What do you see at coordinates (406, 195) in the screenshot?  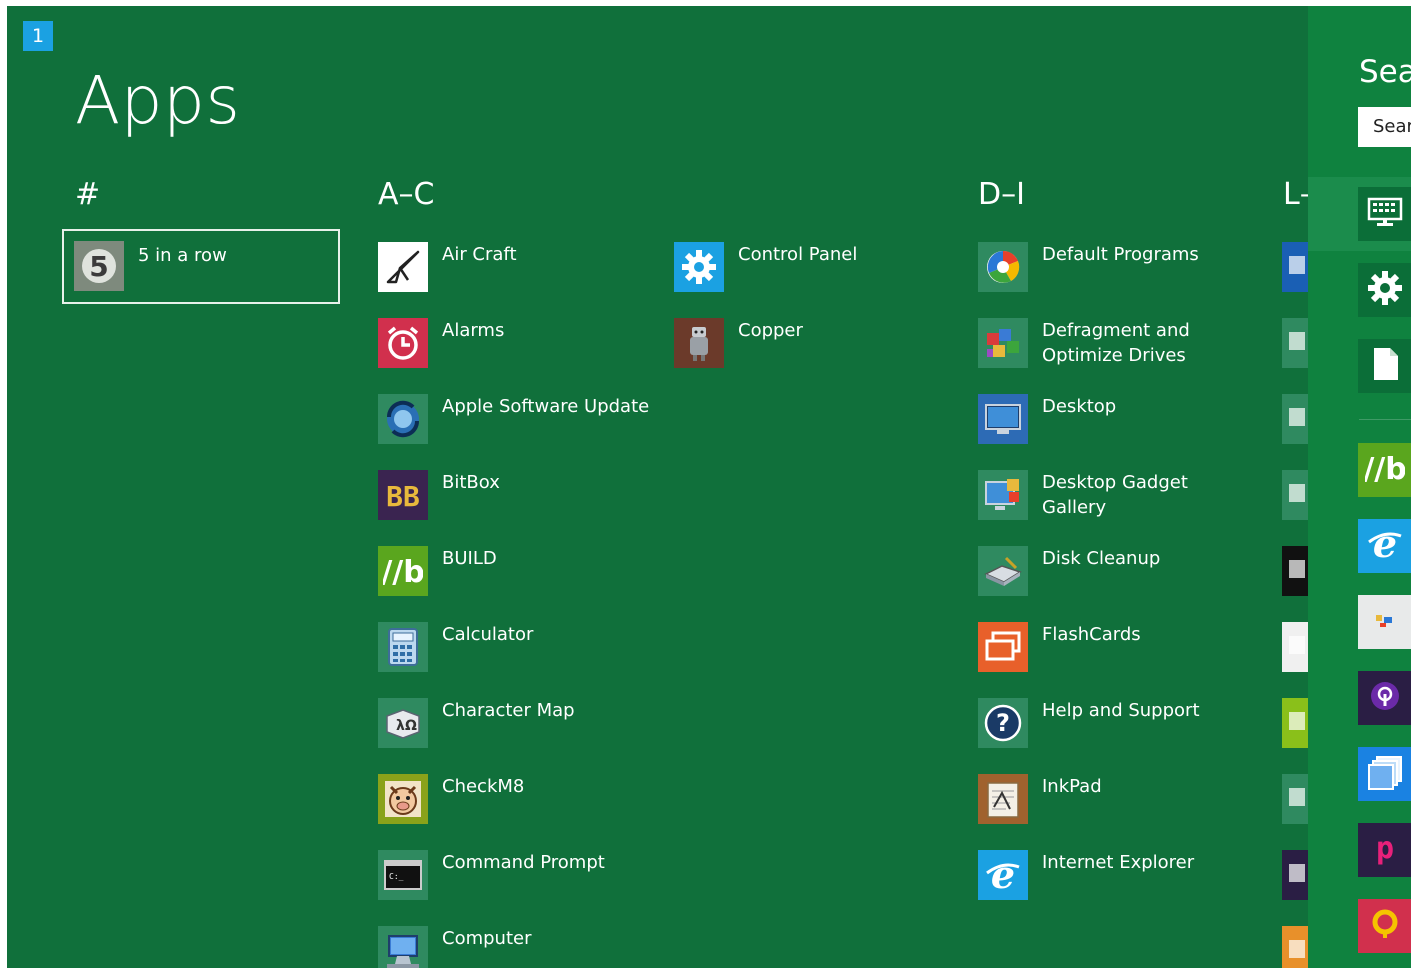 I see `group-header-a-c: A–C` at bounding box center [406, 195].